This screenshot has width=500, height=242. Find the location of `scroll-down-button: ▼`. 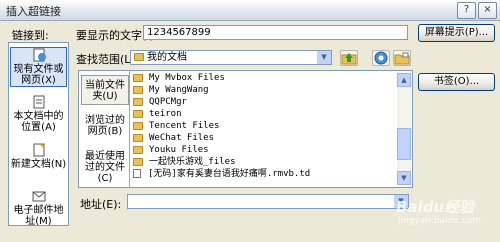

scroll-down-button: ▼ is located at coordinates (404, 178).